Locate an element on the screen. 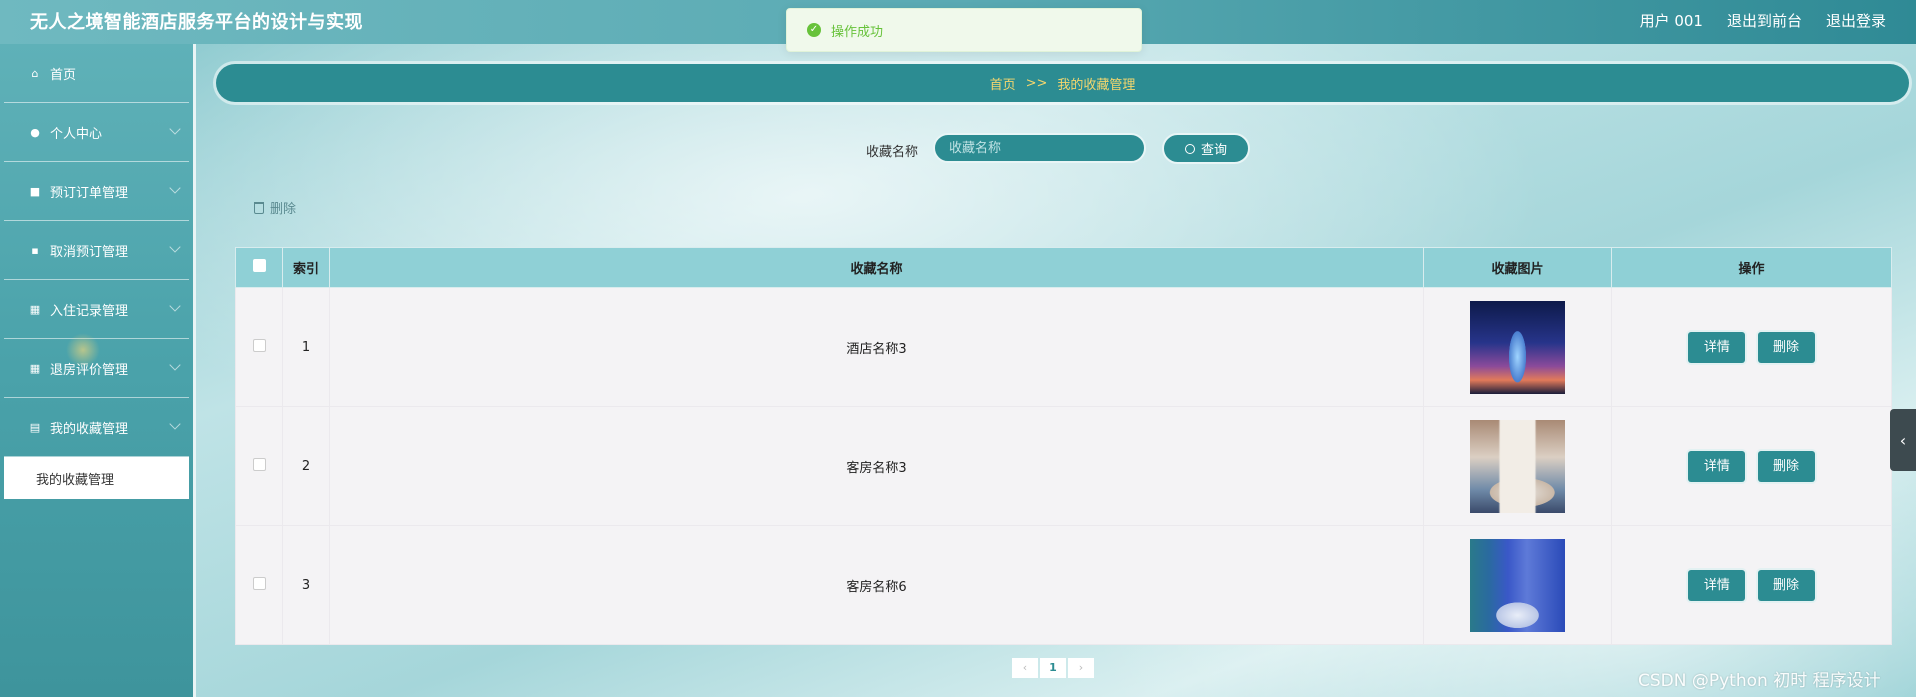  guest-room-photo is located at coordinates (1517, 466).